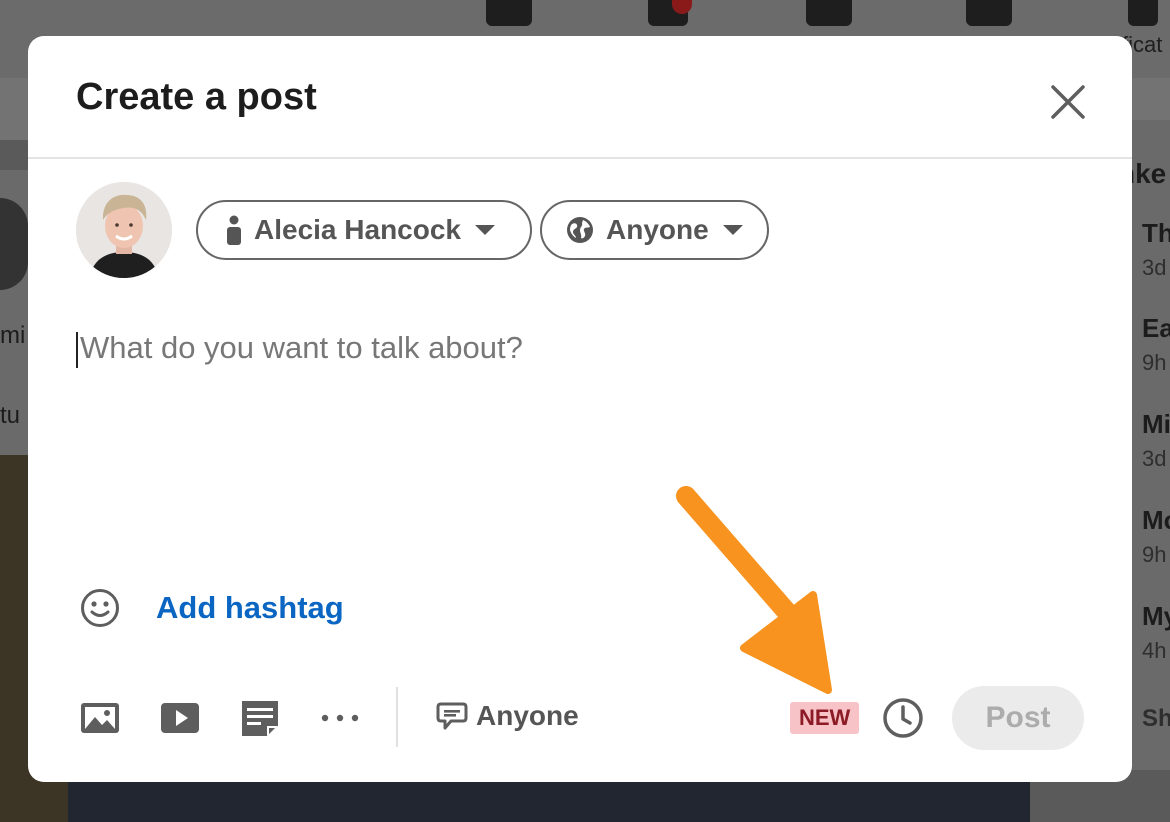 The image size is (1170, 822). Describe the element at coordinates (250, 608) in the screenshot. I see `add-hashtag-link: Add hashtag` at that location.